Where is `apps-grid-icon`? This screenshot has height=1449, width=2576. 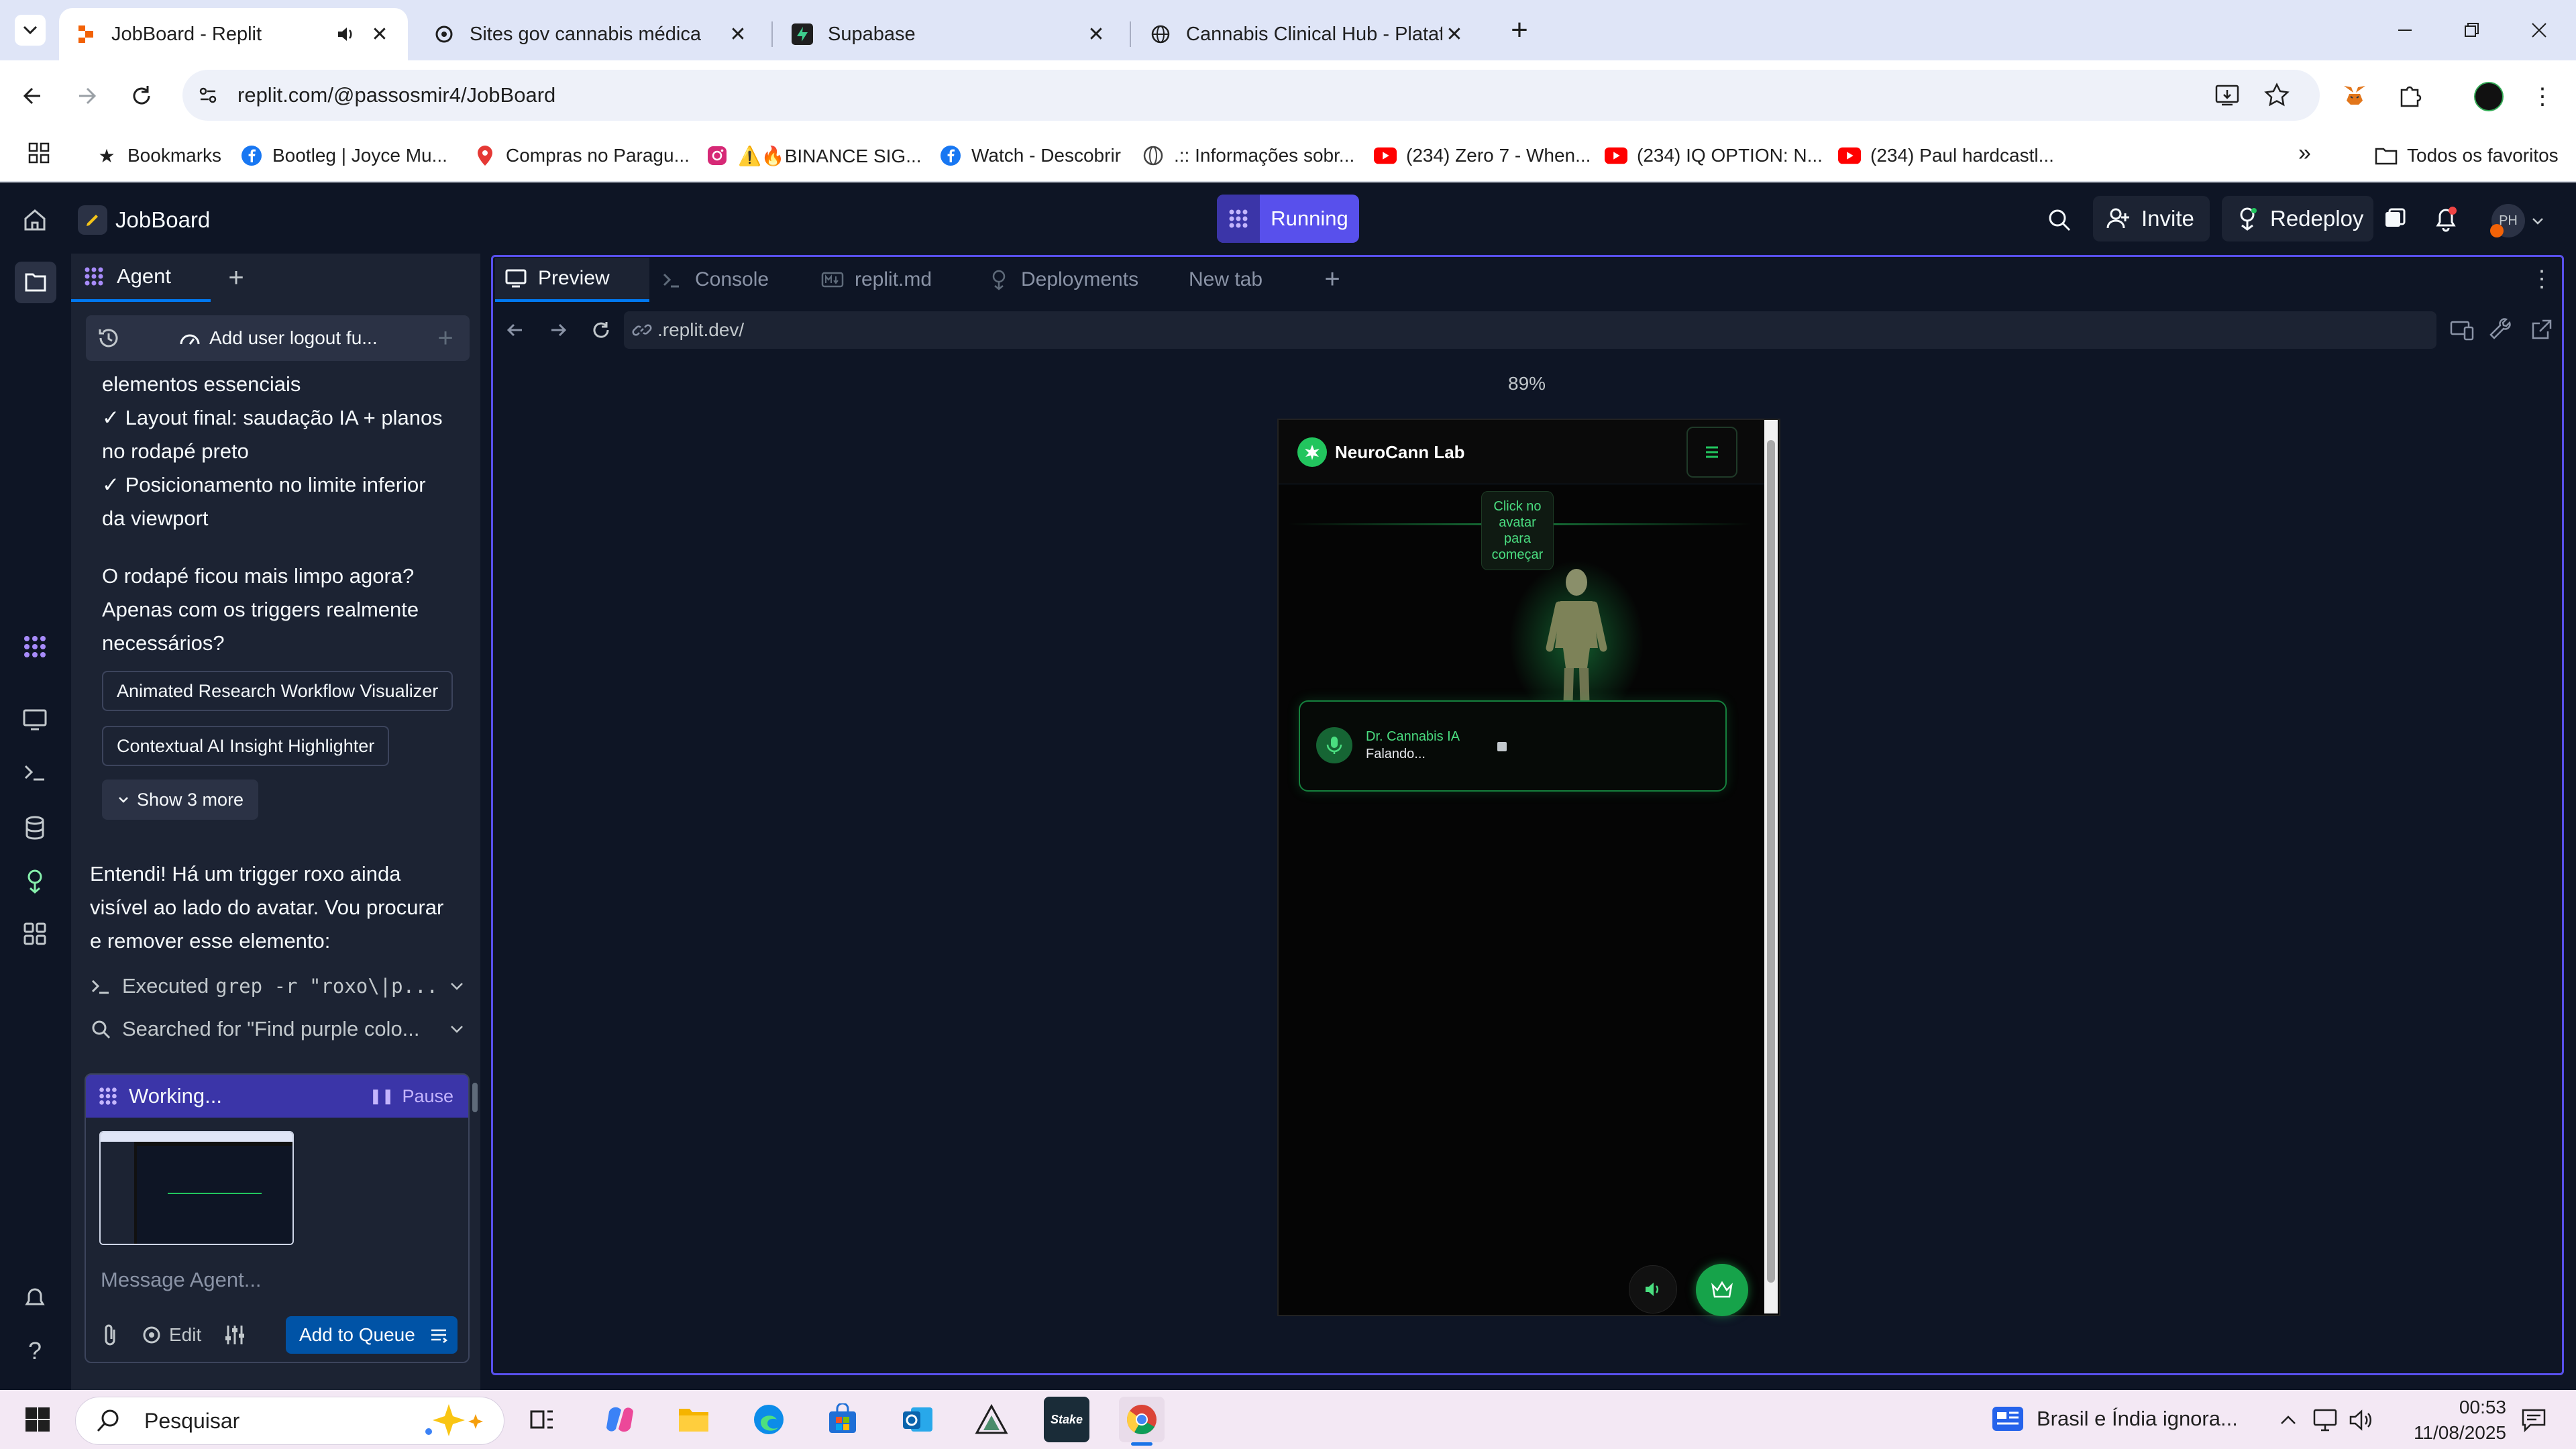 apps-grid-icon is located at coordinates (39, 153).